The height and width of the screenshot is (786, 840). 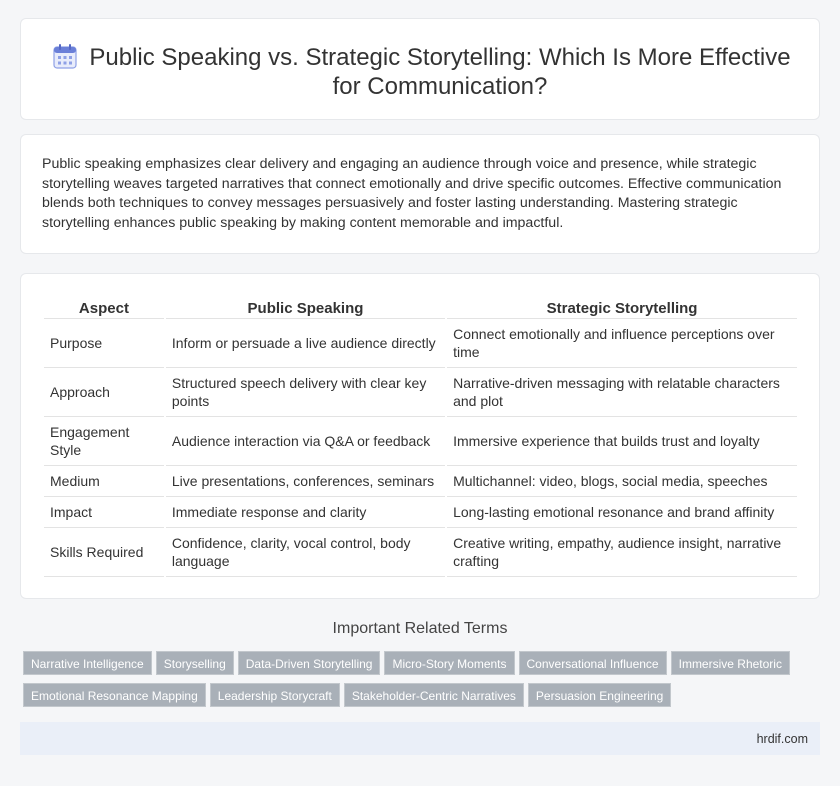 I want to click on row-public-speaking: Immediate response and clarity, so click(x=305, y=512).